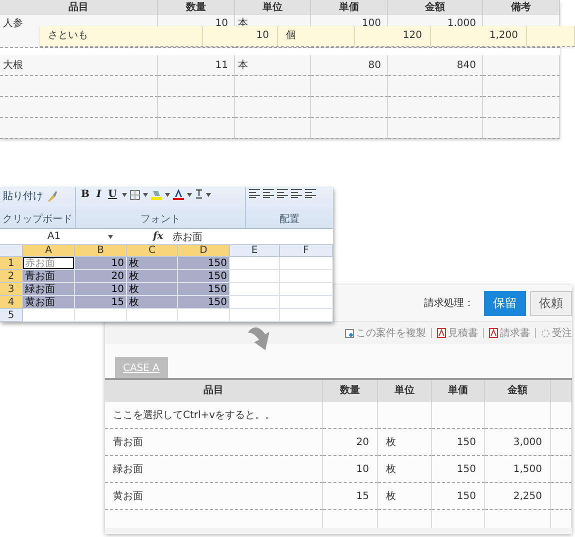 This screenshot has width=575, height=537. Describe the element at coordinates (449, 303) in the screenshot. I see `billing-label: 請求処理：` at that location.